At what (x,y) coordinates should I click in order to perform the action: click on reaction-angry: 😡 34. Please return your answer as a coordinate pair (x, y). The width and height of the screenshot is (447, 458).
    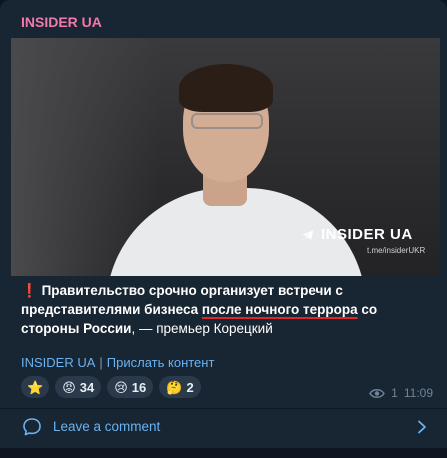
    Looking at the image, I should click on (78, 387).